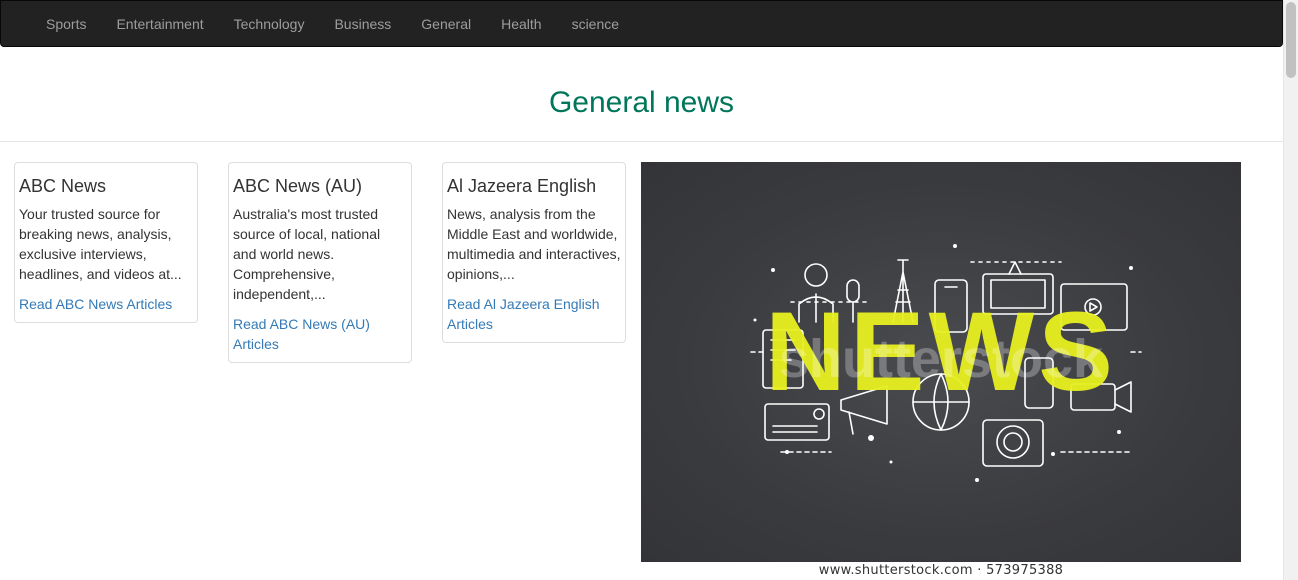  Describe the element at coordinates (522, 186) in the screenshot. I see `source-name: Al Jazeera English` at that location.